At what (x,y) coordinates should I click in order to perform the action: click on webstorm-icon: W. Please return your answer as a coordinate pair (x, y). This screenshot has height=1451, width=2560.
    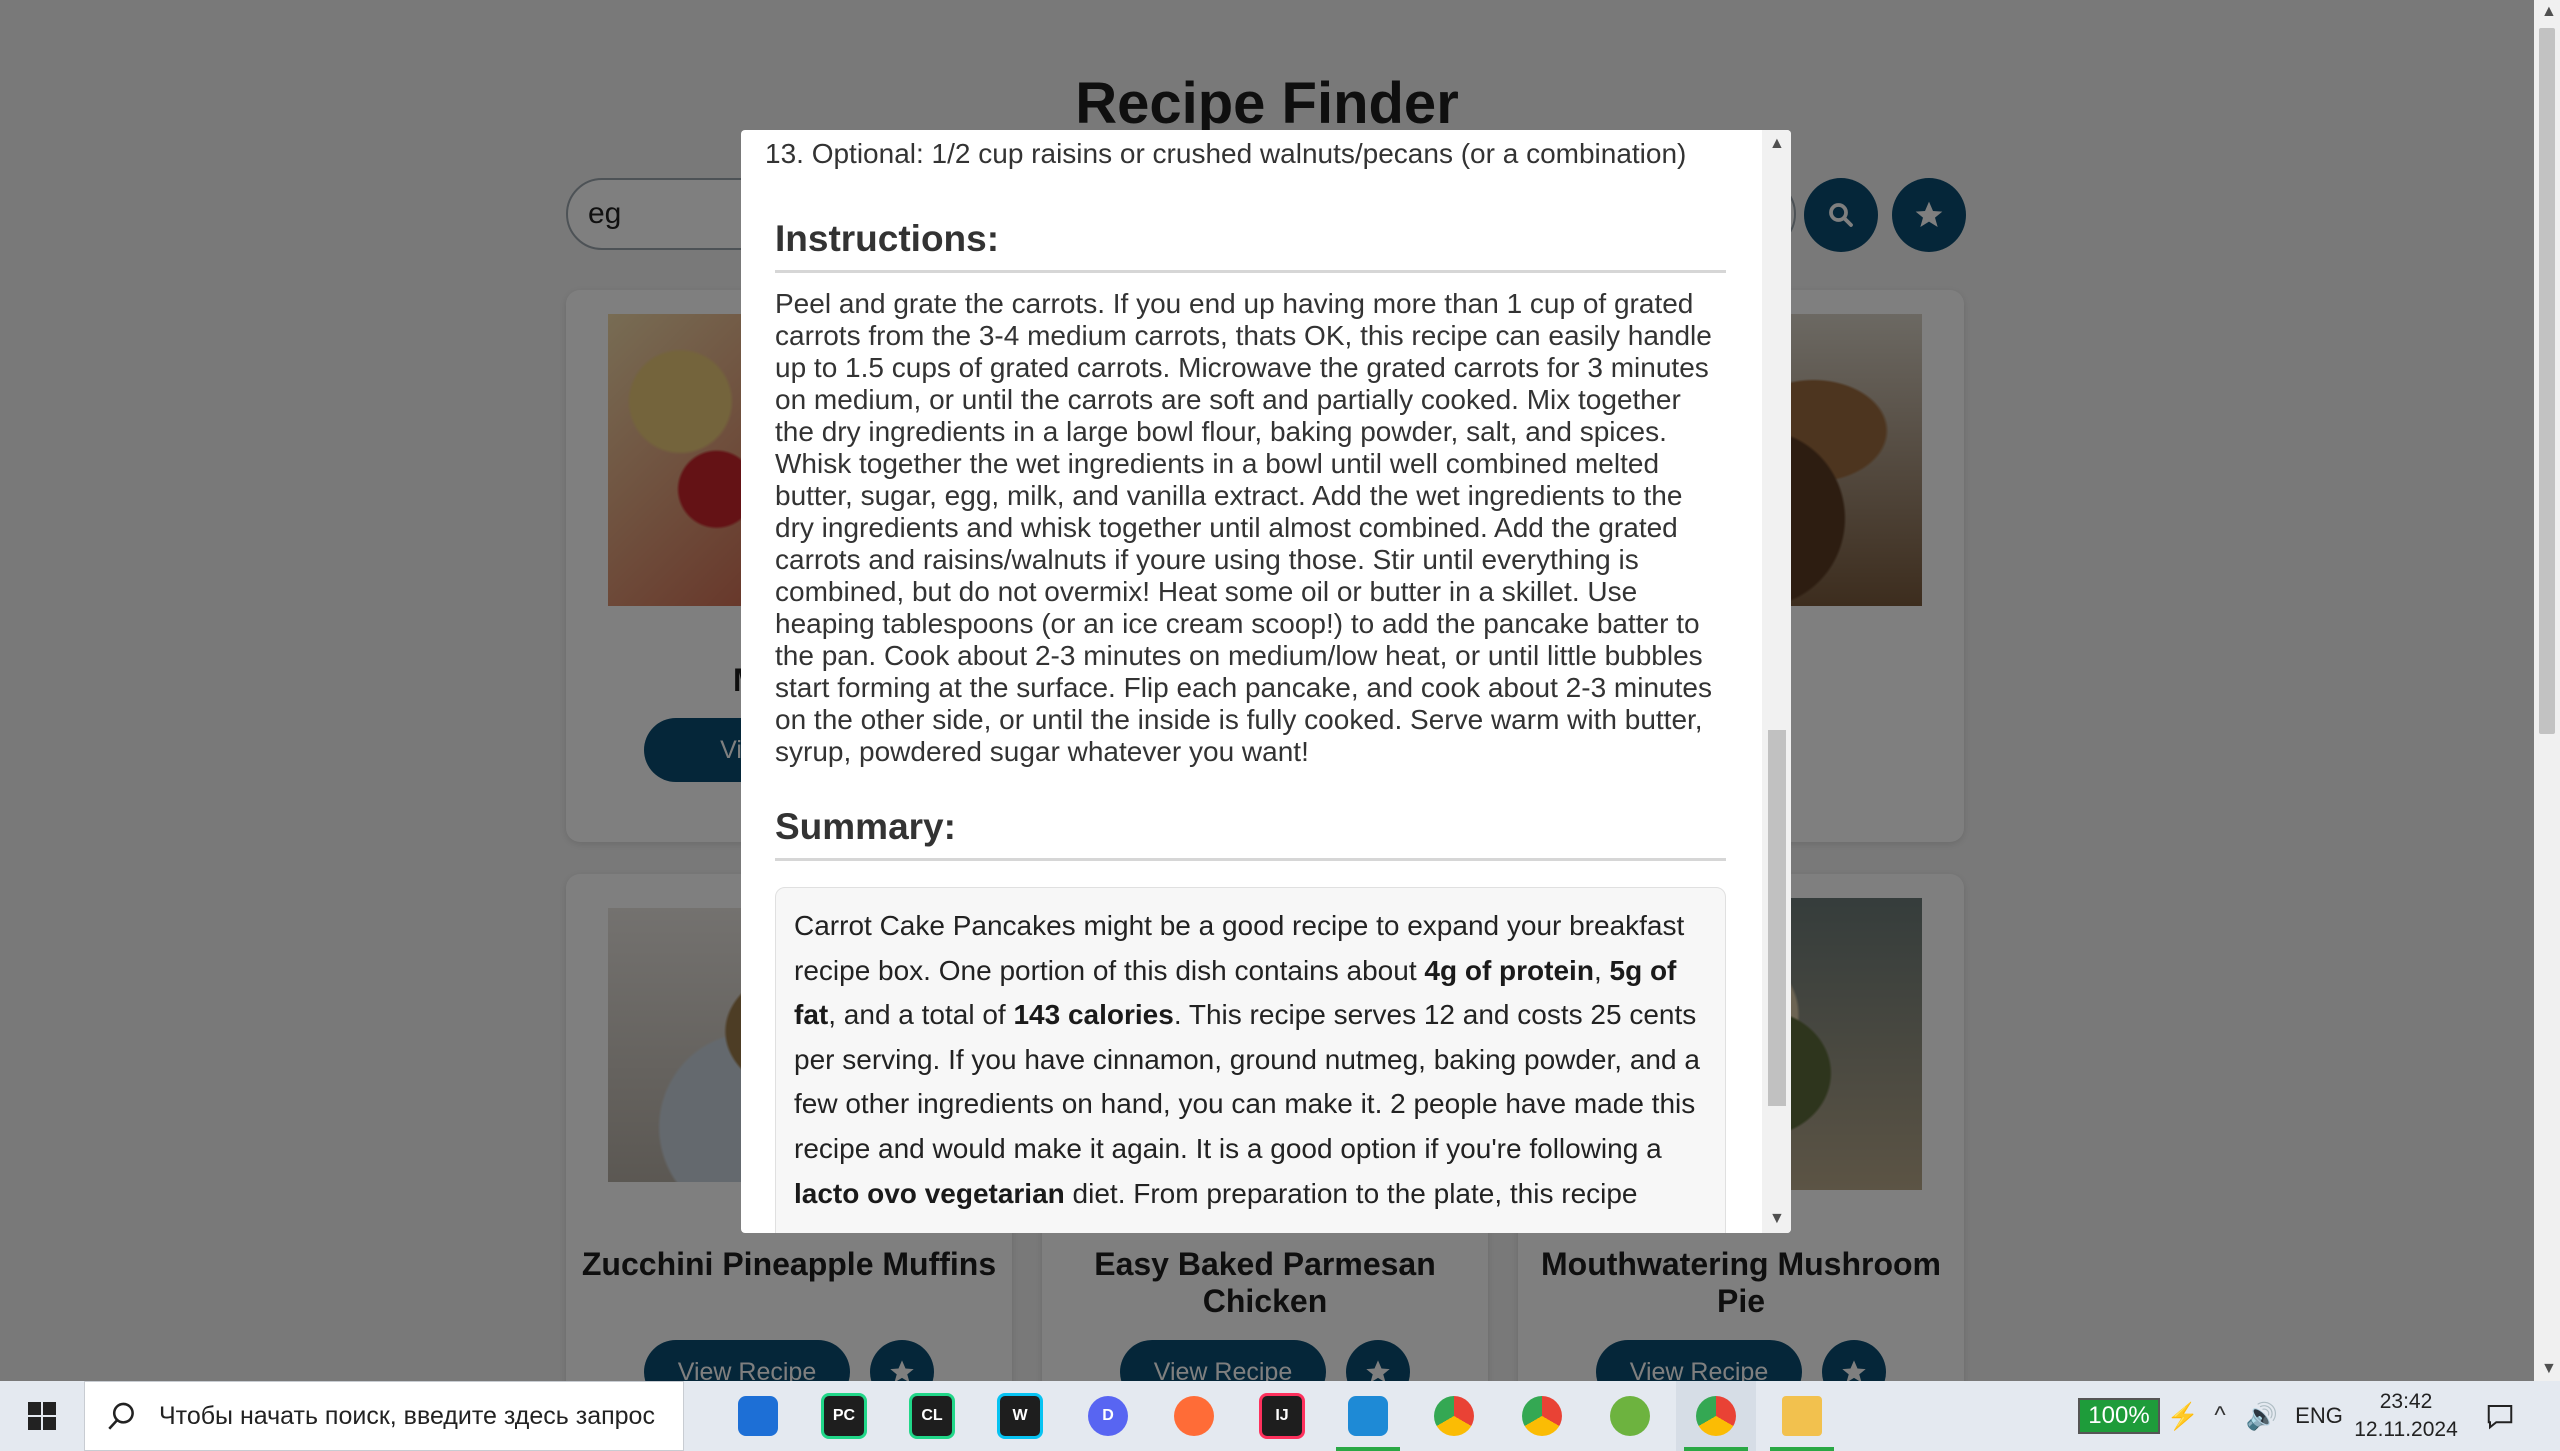
    Looking at the image, I should click on (1020, 1416).